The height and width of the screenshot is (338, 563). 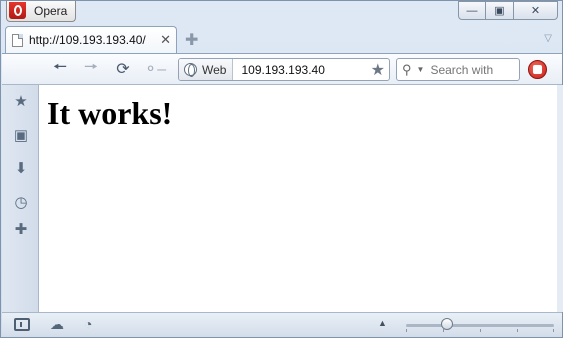 I want to click on reload-icon: ⟳, so click(x=123, y=69).